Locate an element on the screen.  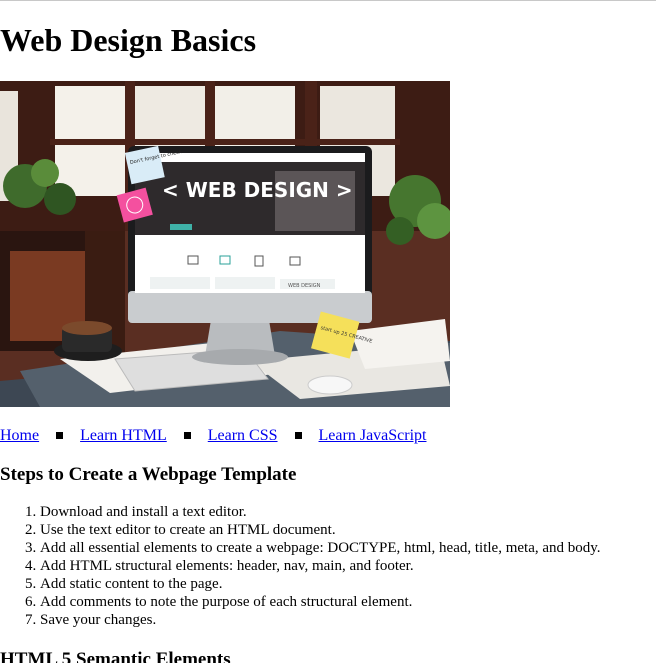
nav-link-learn-html: Learn HTML is located at coordinates (123, 435).